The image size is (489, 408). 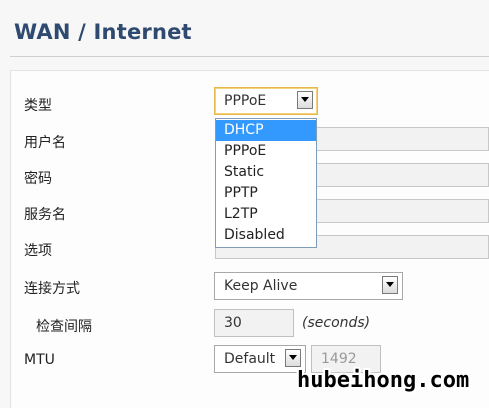 What do you see at coordinates (39, 360) in the screenshot?
I see `mtu-label: MTU` at bounding box center [39, 360].